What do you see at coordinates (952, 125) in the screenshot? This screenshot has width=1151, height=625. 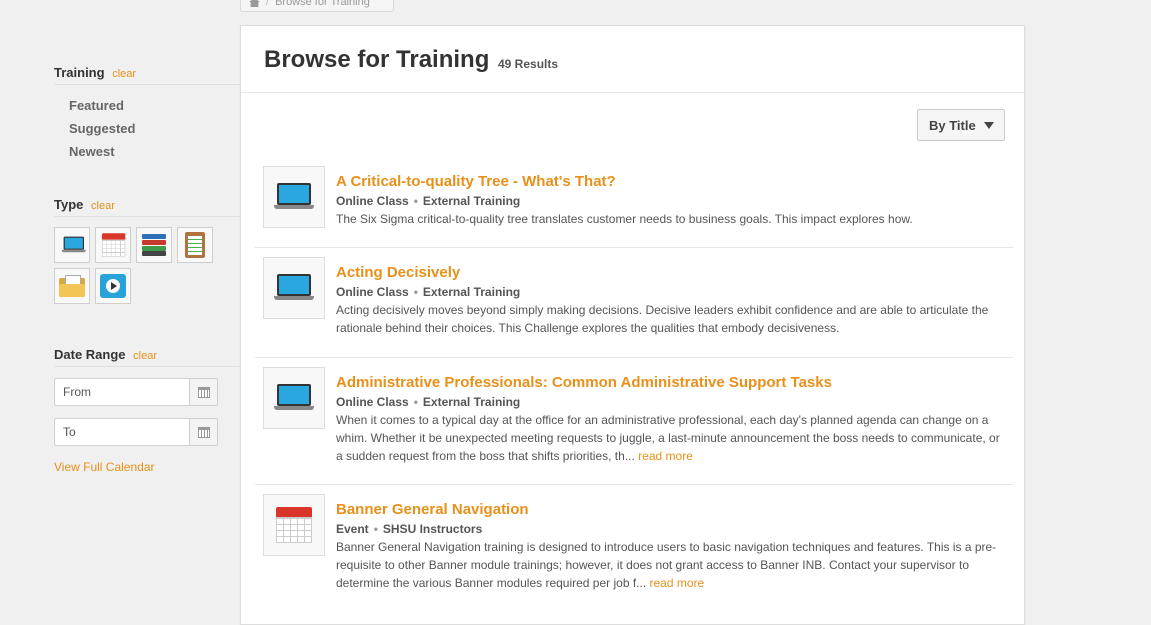 I see `sort-label: By Title` at bounding box center [952, 125].